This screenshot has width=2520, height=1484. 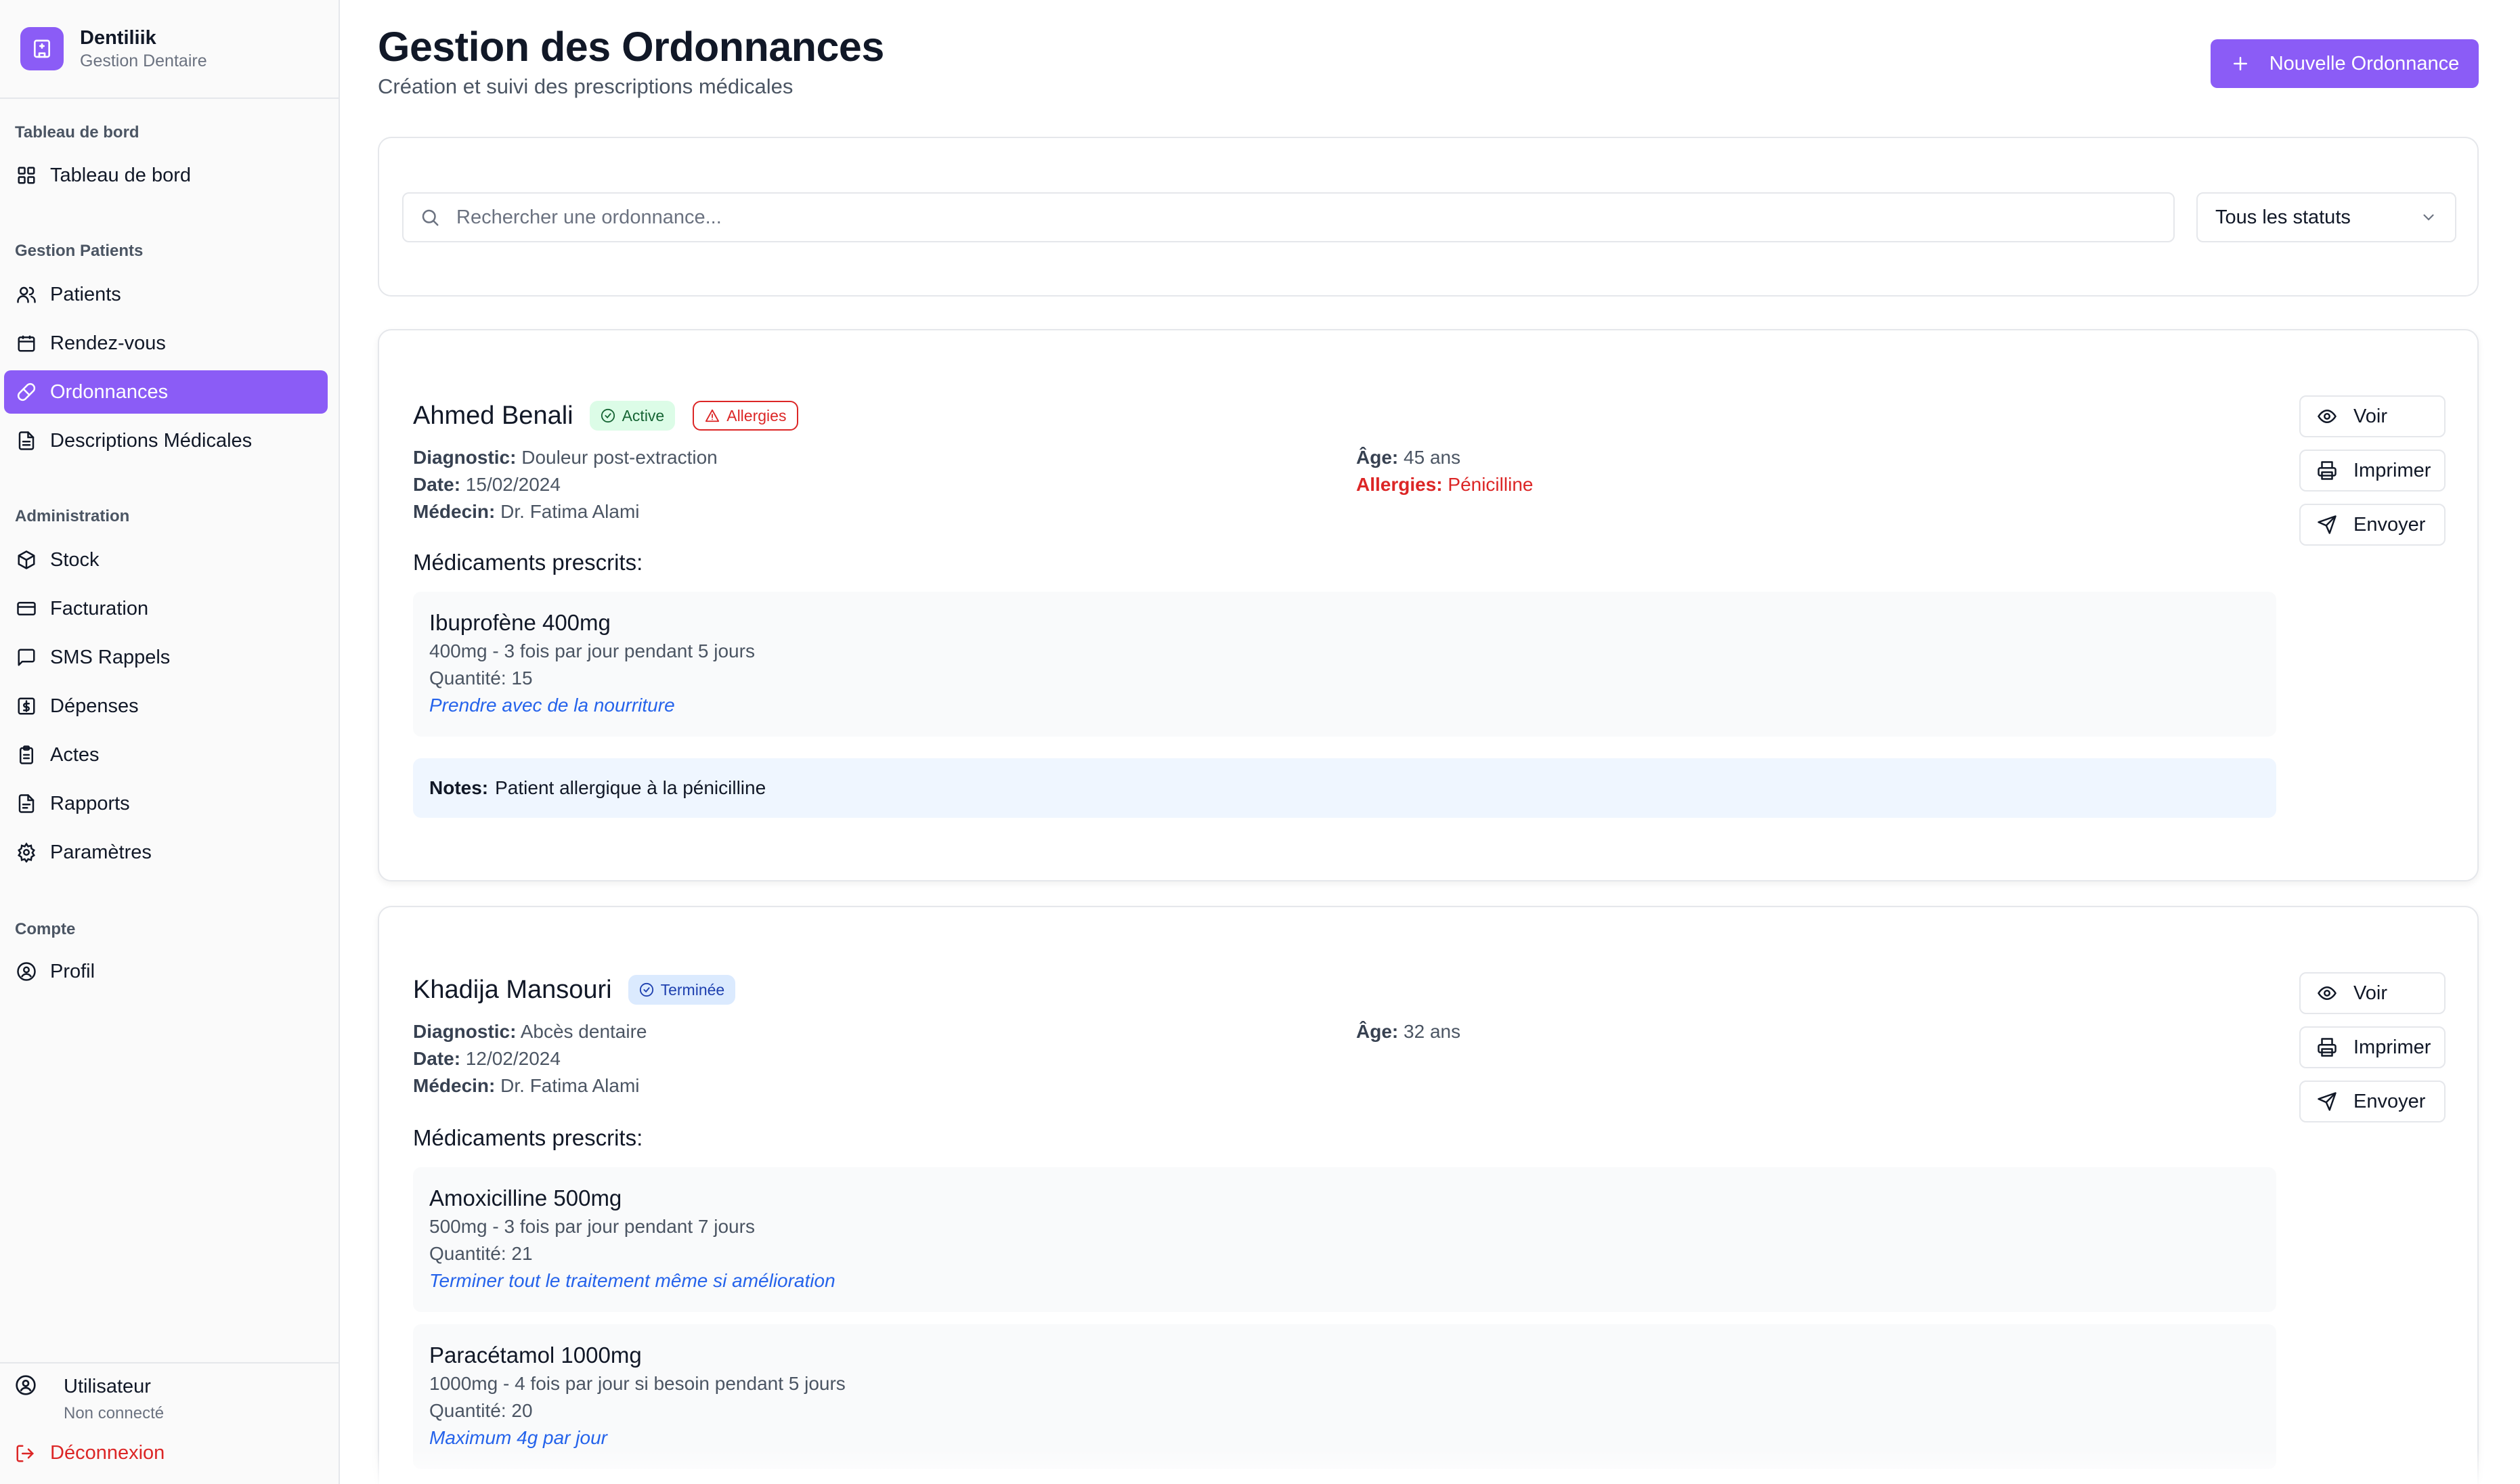 What do you see at coordinates (2365, 63) in the screenshot?
I see `new-prescription-label: Nouvelle Ordonnance` at bounding box center [2365, 63].